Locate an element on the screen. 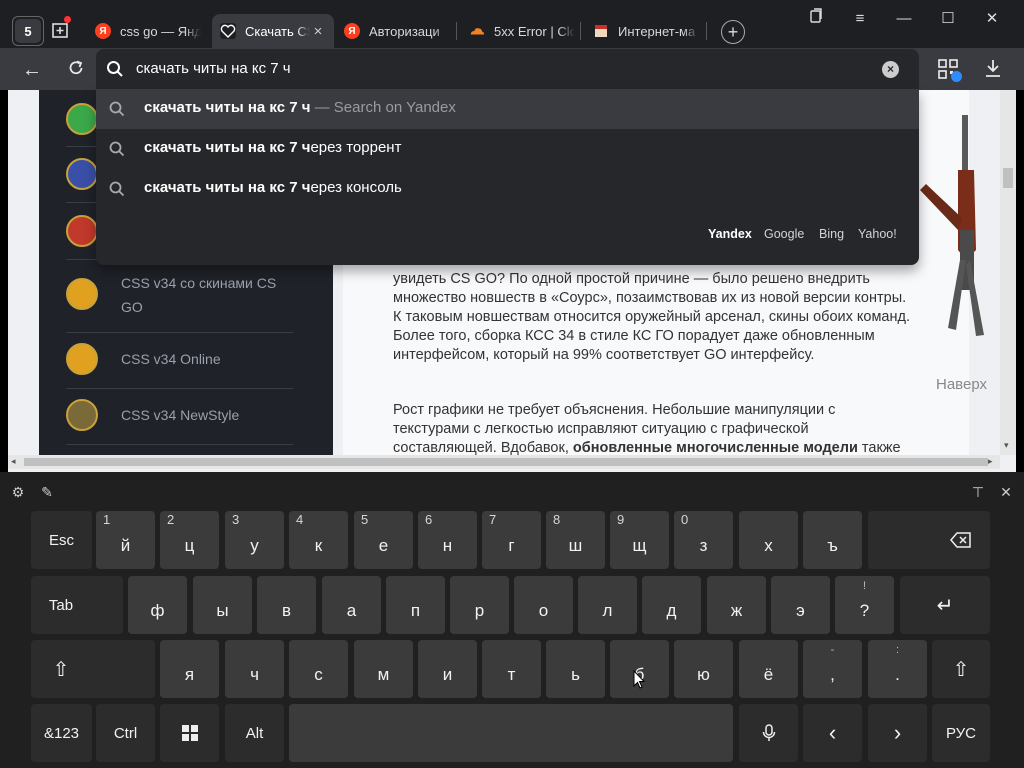  enter-key: ↵ is located at coordinates (945, 605).